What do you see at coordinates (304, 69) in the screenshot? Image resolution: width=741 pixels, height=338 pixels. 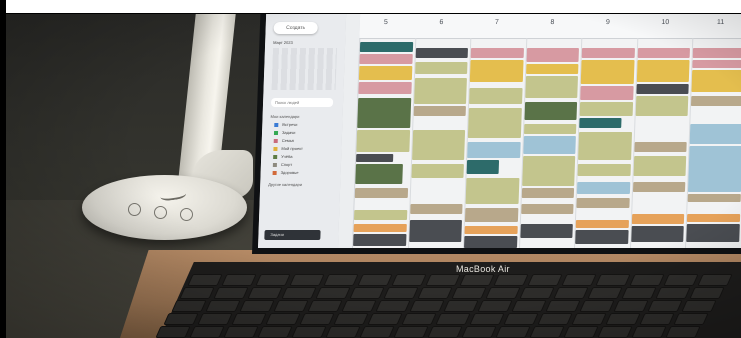 I see `mini-calendar-grid` at bounding box center [304, 69].